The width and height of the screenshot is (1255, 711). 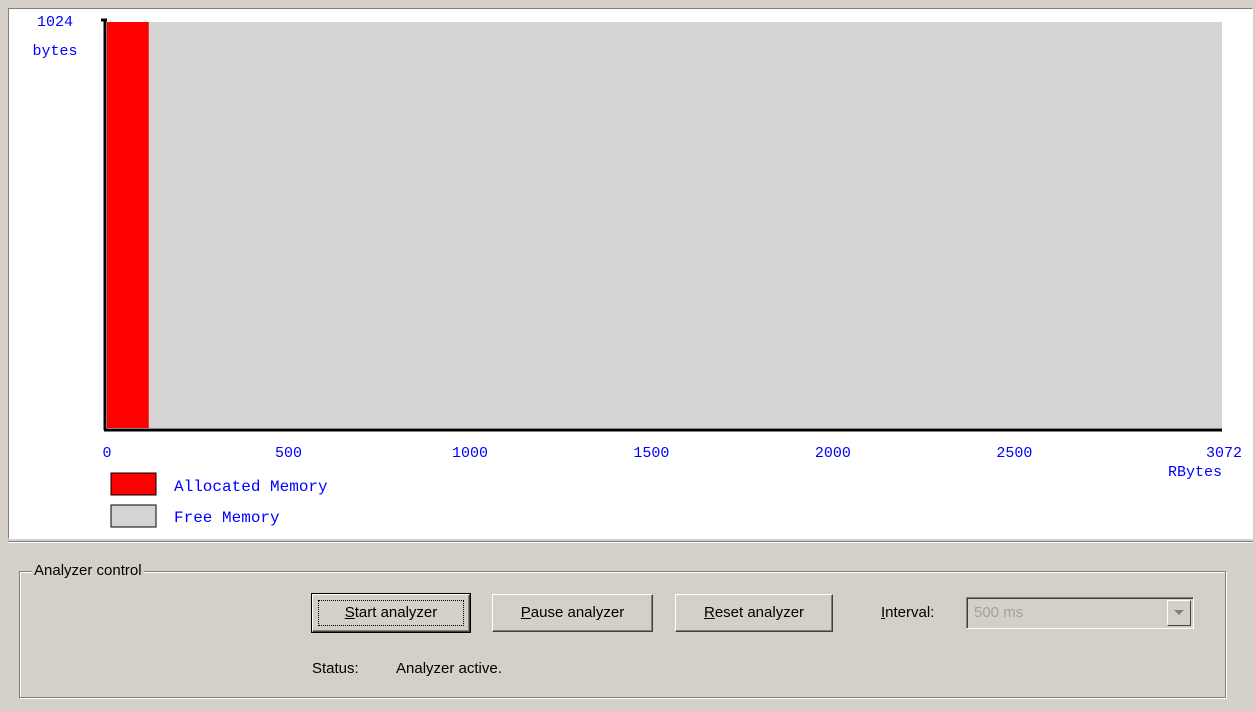 What do you see at coordinates (577, 612) in the screenshot?
I see `pause-label: ause analyzer` at bounding box center [577, 612].